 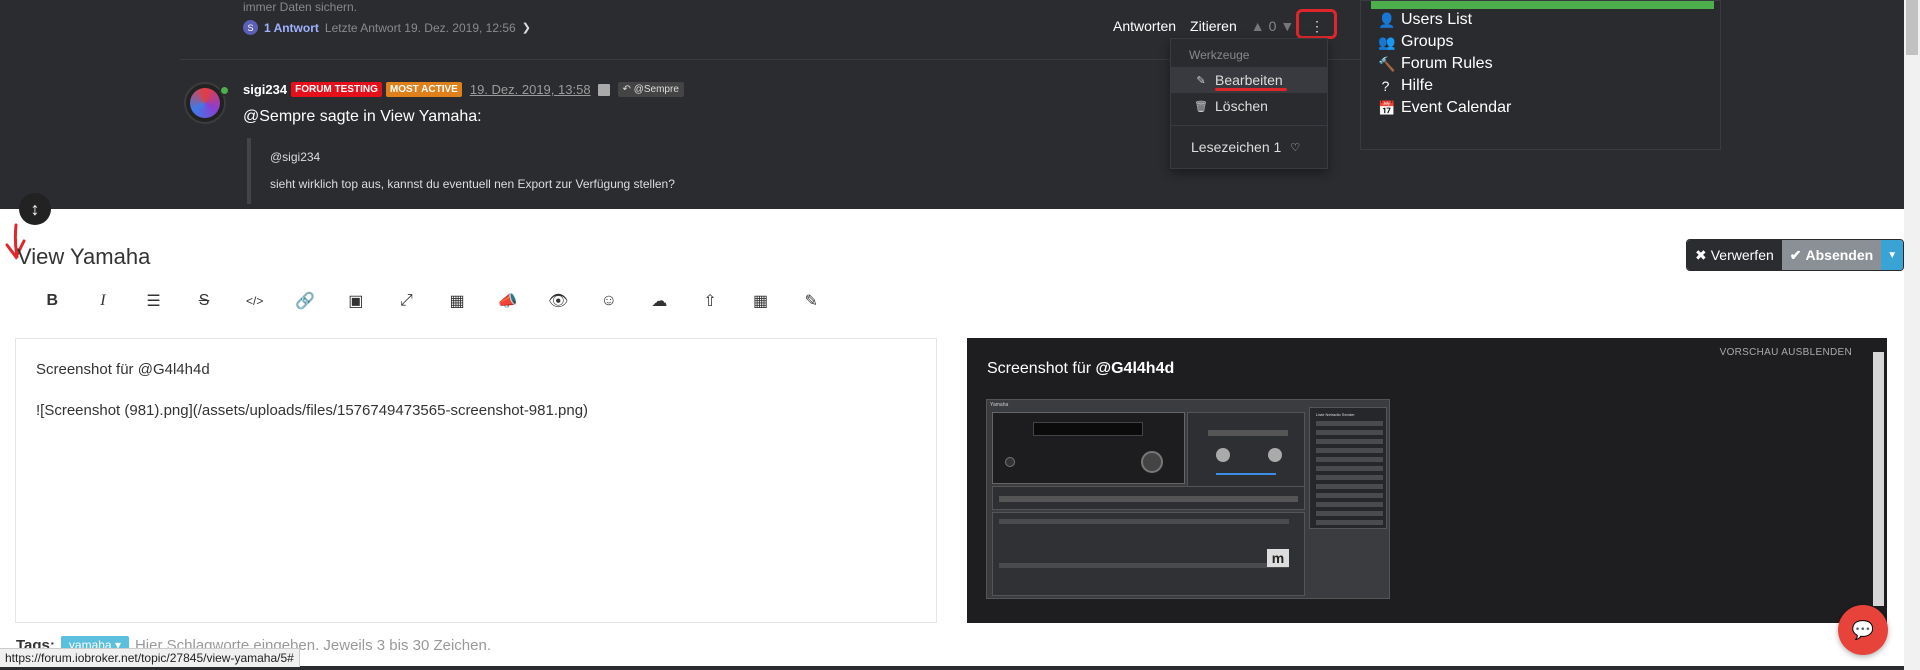 I want to click on bold-icon: B, so click(x=52, y=301).